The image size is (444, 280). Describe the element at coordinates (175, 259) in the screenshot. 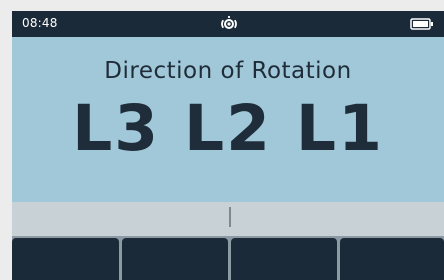

I see `softkey-2-button` at that location.